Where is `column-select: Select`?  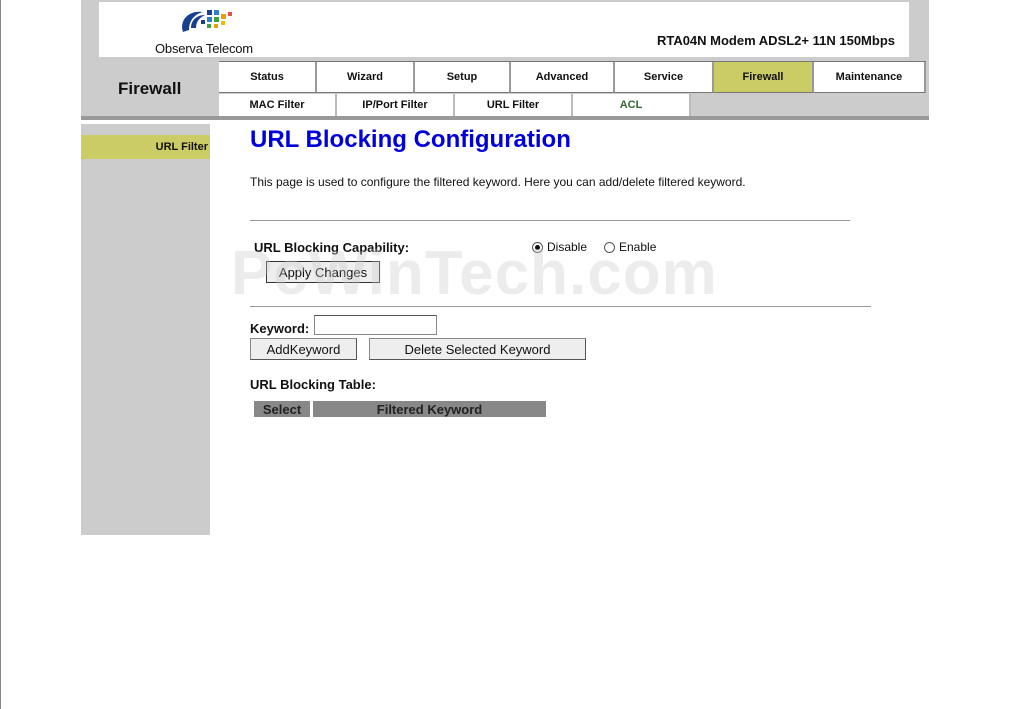 column-select: Select is located at coordinates (282, 409).